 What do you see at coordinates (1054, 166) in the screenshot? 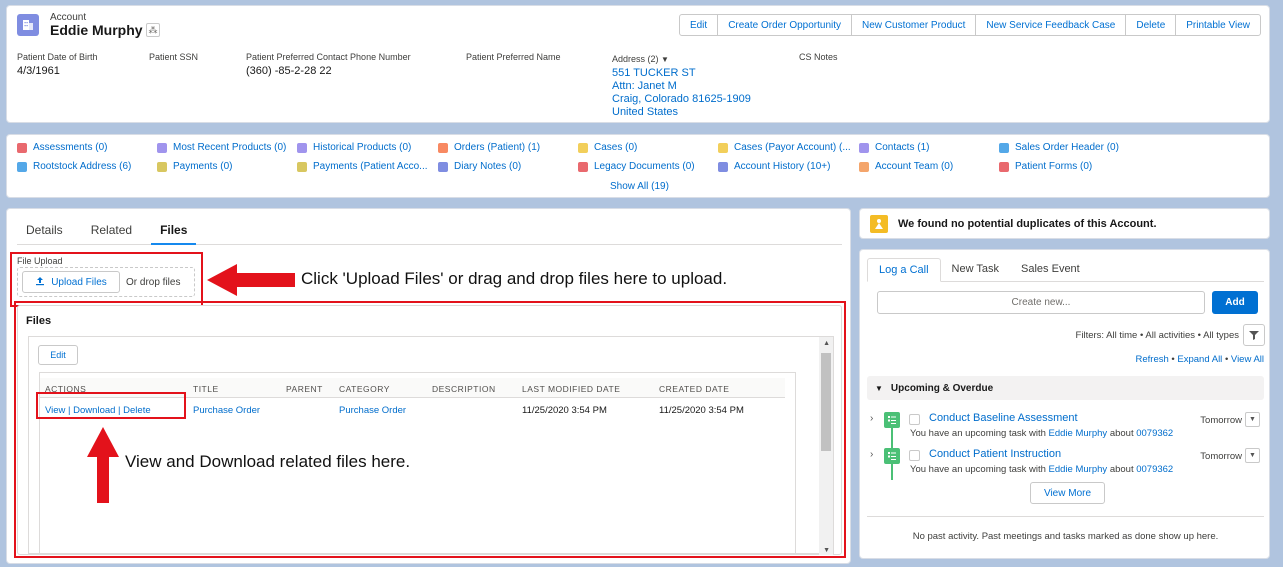
I see `related-link-label: Patient Forms (0)` at bounding box center [1054, 166].